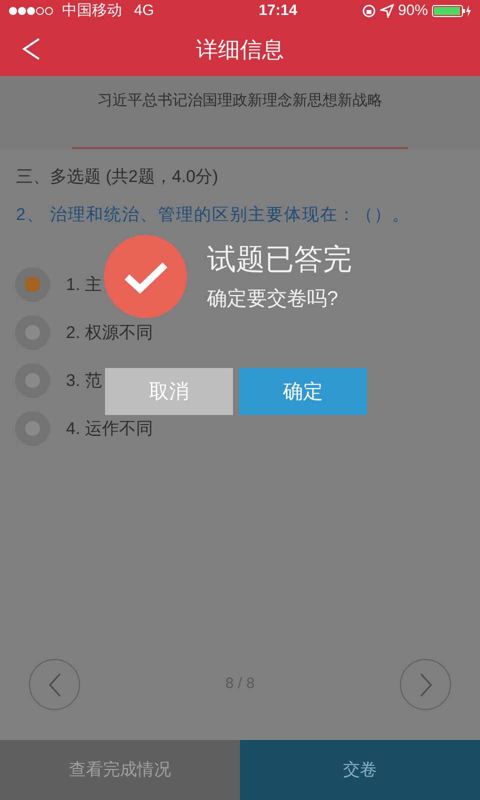 The image size is (480, 800). What do you see at coordinates (214, 215) in the screenshot?
I see `question-text: 2、 治理和统治、管理的区别主要体现在：（）。` at bounding box center [214, 215].